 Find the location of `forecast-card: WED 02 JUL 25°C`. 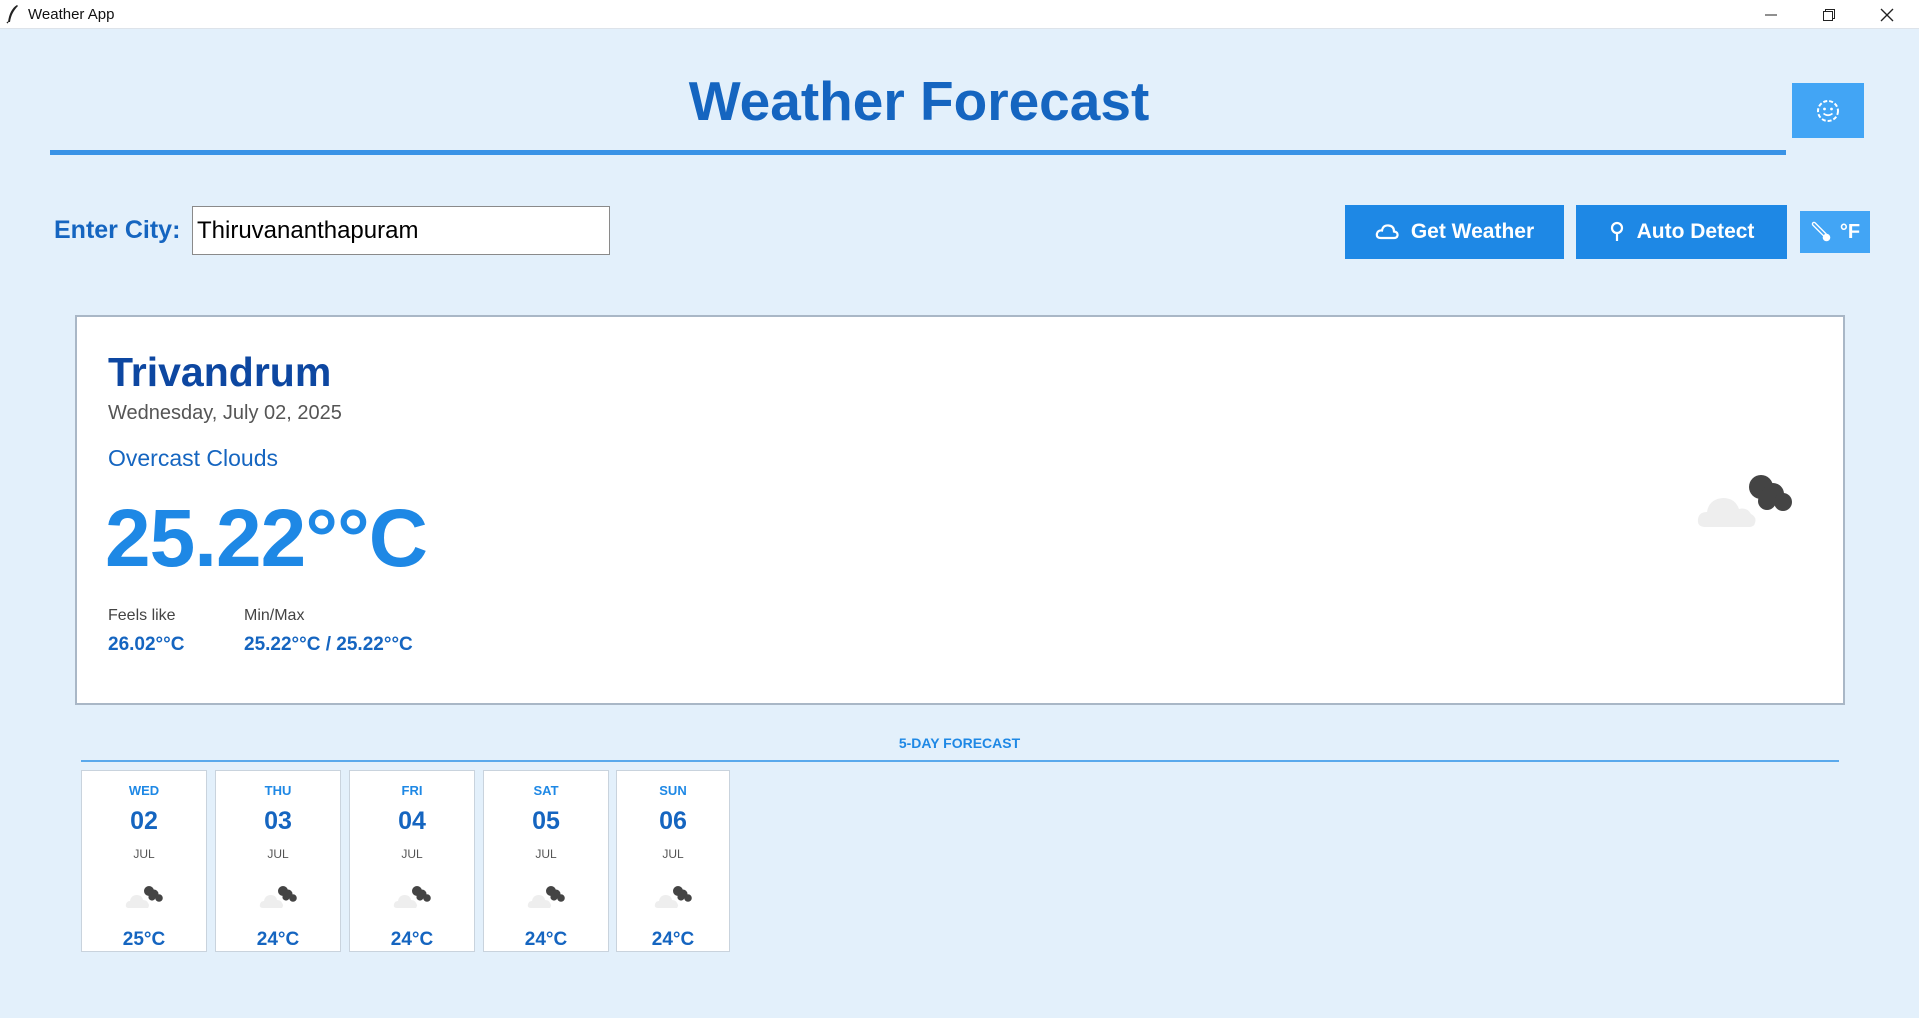

forecast-card: WED 02 JUL 25°C is located at coordinates (144, 861).